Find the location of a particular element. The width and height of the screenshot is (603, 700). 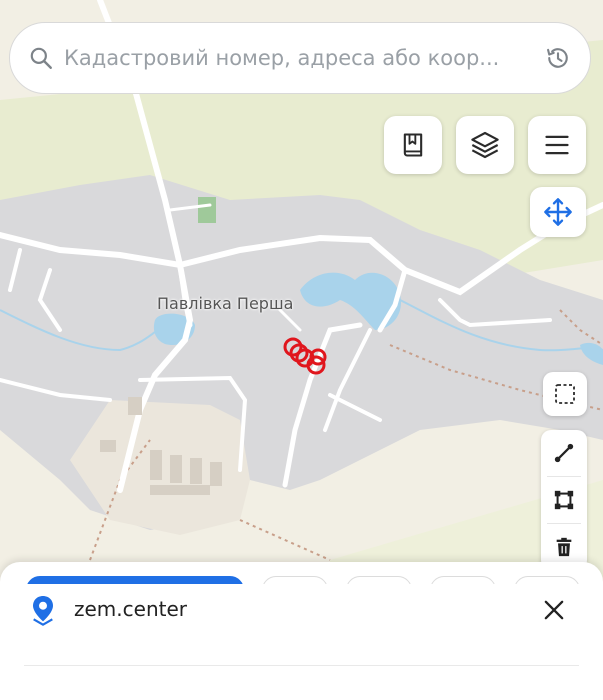

menu-button is located at coordinates (557, 145).